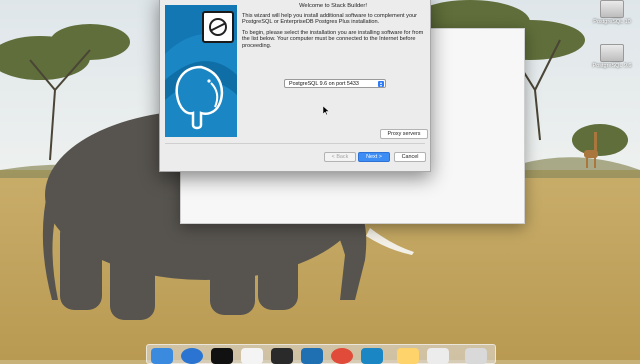  Describe the element at coordinates (410, 157) in the screenshot. I see `cancel-button: Cancel` at that location.